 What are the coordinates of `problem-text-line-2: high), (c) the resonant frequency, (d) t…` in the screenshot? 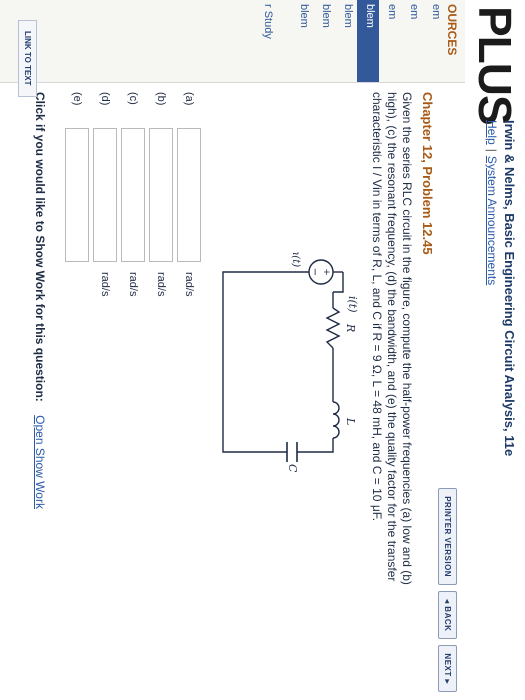 It's located at (392, 337).